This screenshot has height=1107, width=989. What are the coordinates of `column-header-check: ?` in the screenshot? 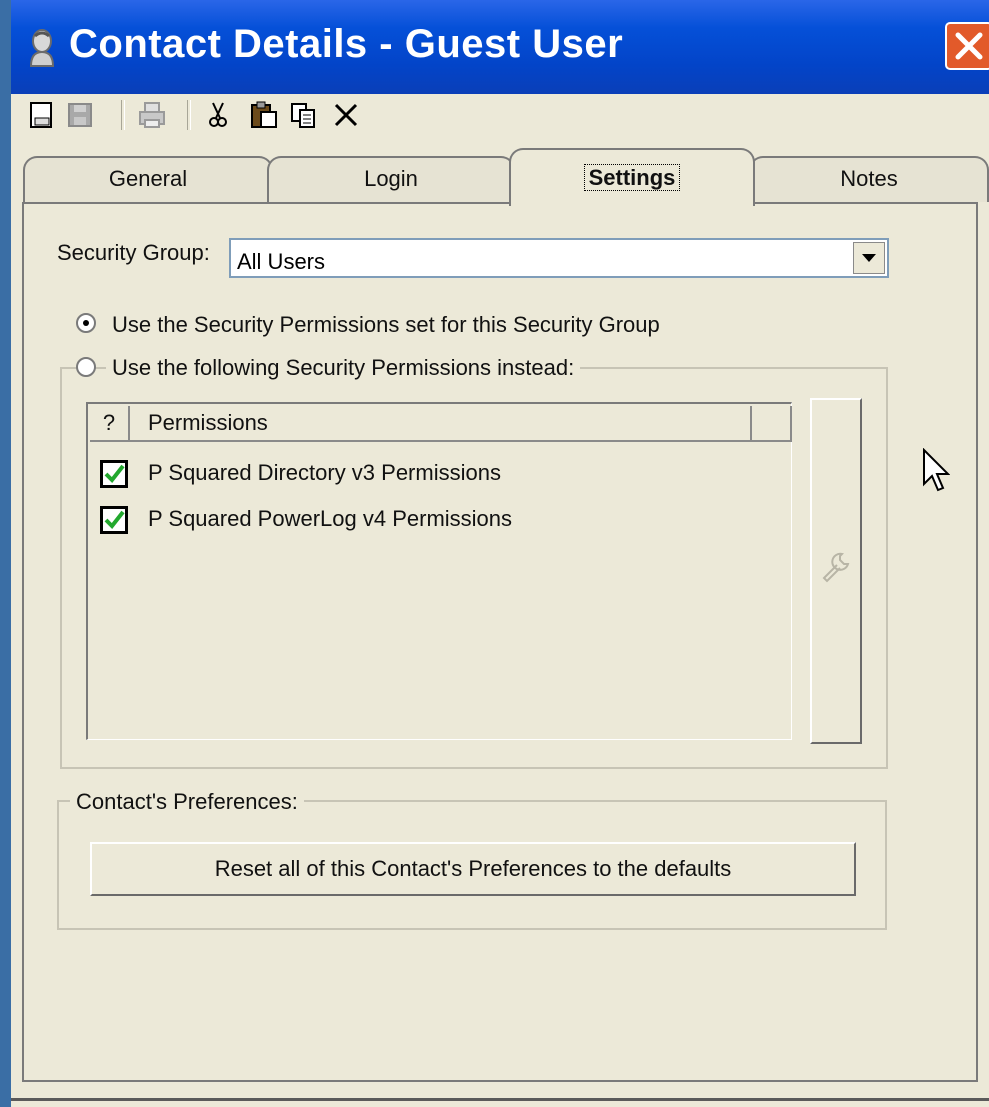 It's located at (110, 424).